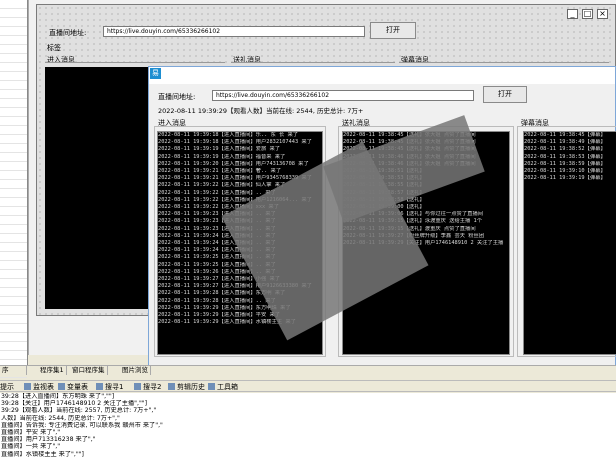  I want to click on designer-url-input: https://live.douyin.com/65336266102, so click(234, 31).